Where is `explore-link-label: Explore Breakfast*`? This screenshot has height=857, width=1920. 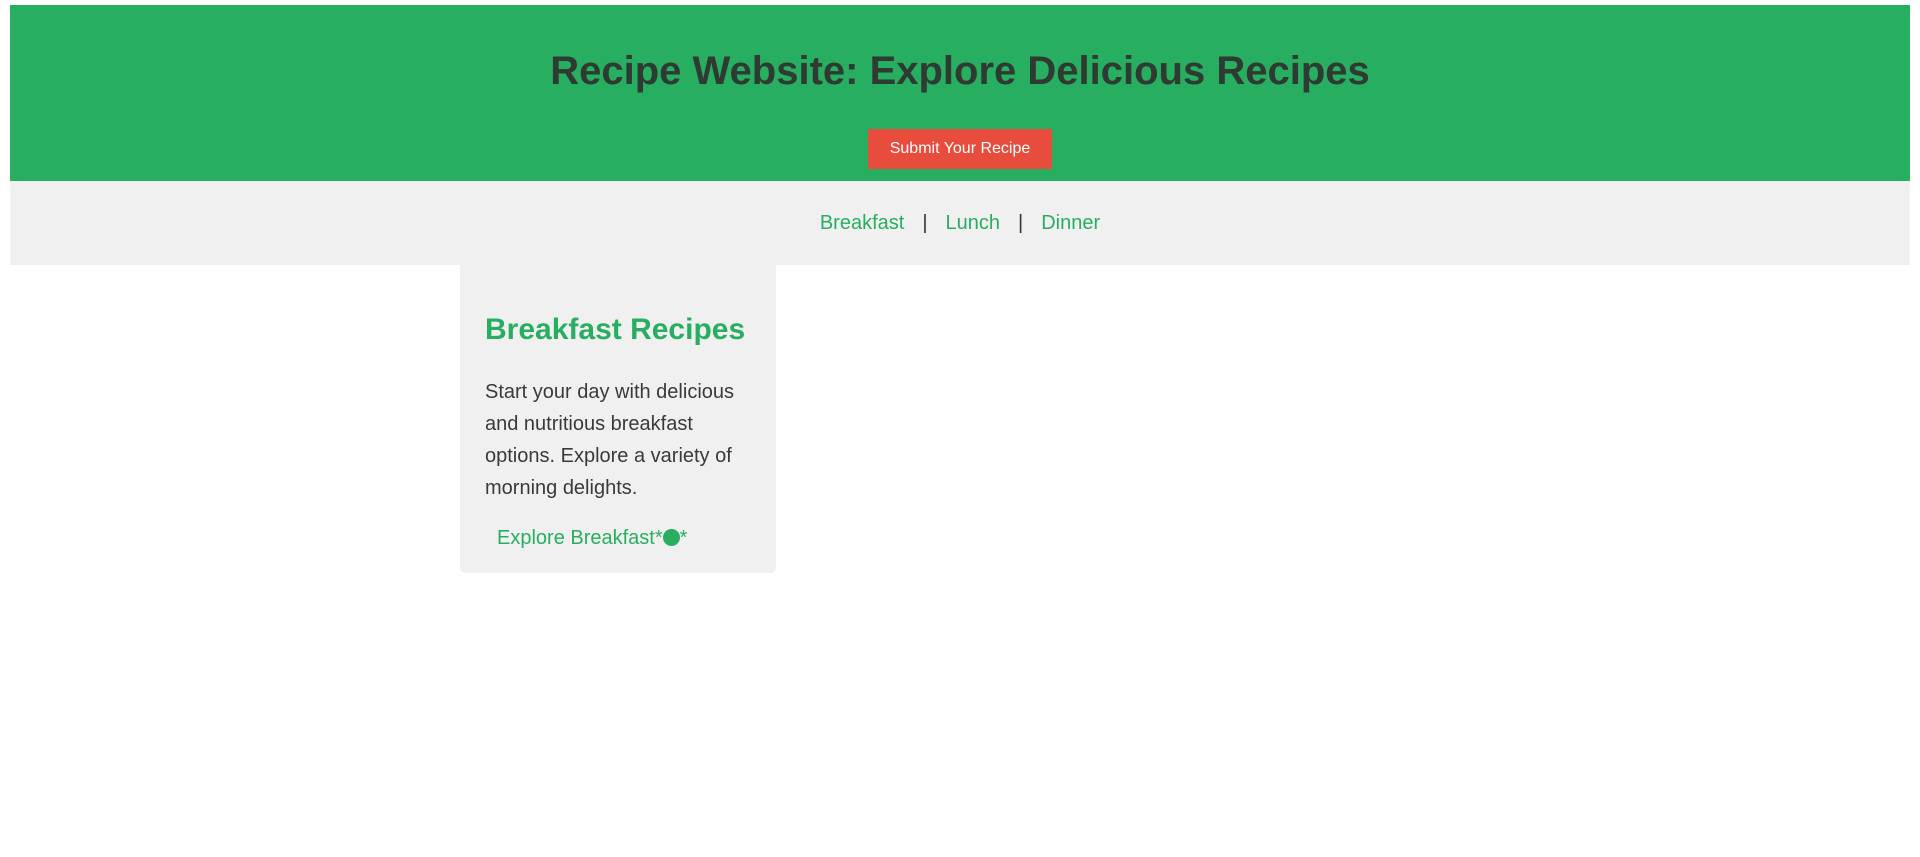
explore-link-label: Explore Breakfast* is located at coordinates (580, 538).